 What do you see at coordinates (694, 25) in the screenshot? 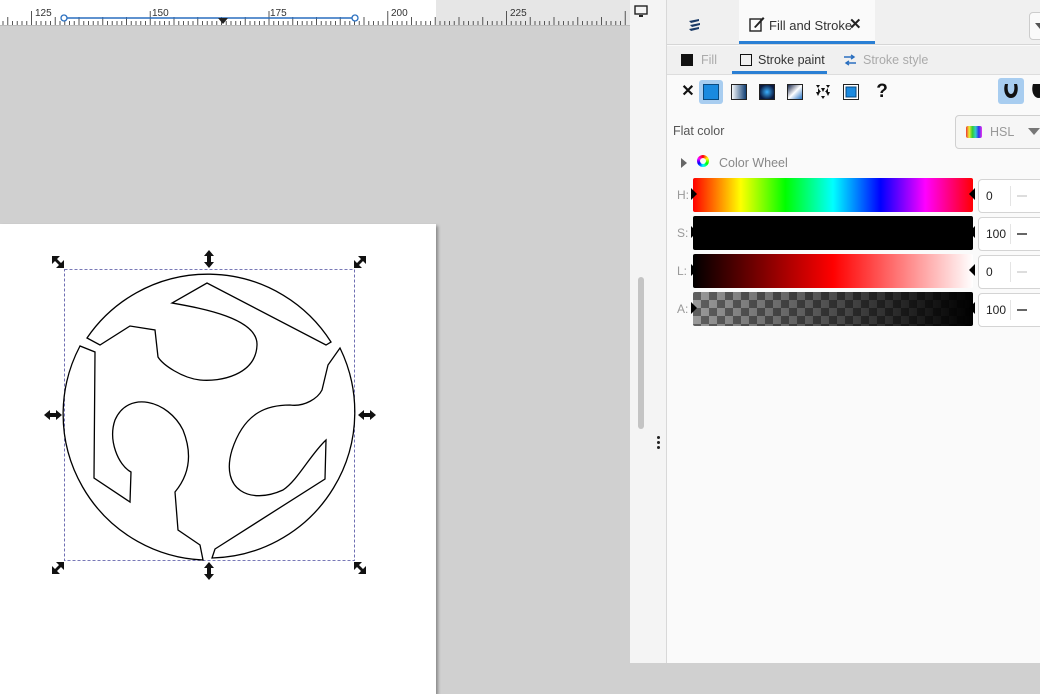
I see `layers-icon` at bounding box center [694, 25].